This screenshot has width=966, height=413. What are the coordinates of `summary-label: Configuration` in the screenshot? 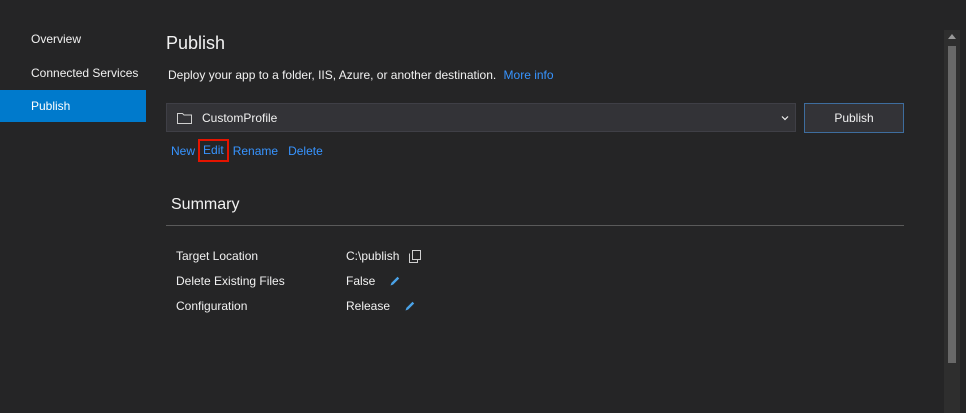 It's located at (212, 306).